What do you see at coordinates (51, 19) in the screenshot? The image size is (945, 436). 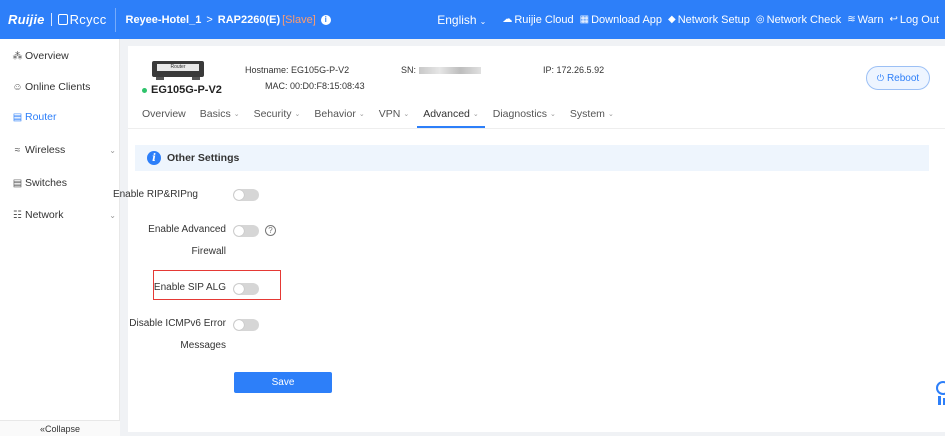 I see `logo-divider` at bounding box center [51, 19].